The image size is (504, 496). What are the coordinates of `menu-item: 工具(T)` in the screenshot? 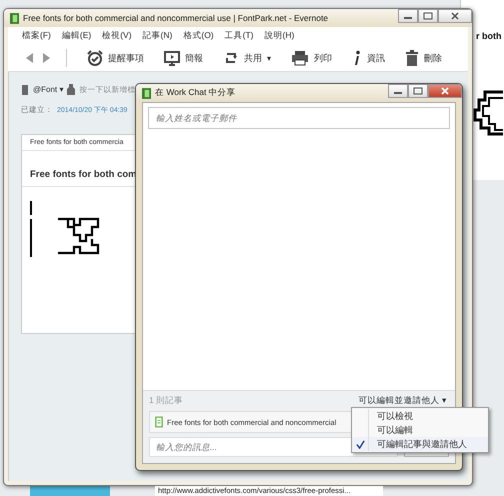 It's located at (239, 36).